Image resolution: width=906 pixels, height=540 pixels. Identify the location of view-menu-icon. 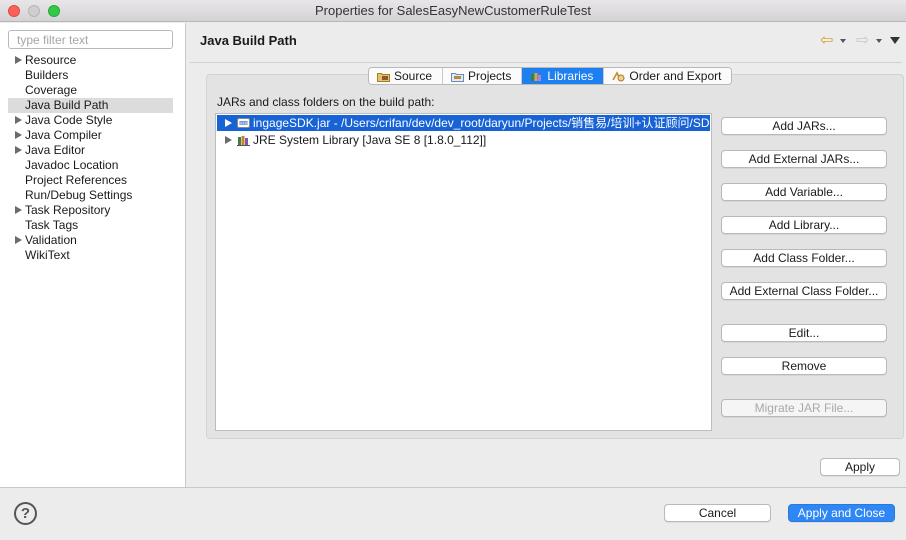
(895, 40).